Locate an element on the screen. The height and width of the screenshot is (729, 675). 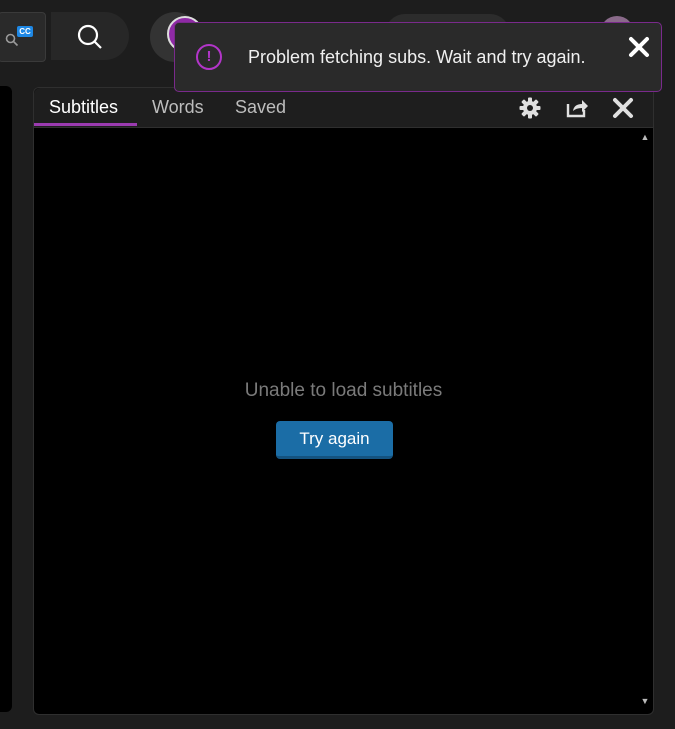
alert-icon: ! is located at coordinates (209, 57).